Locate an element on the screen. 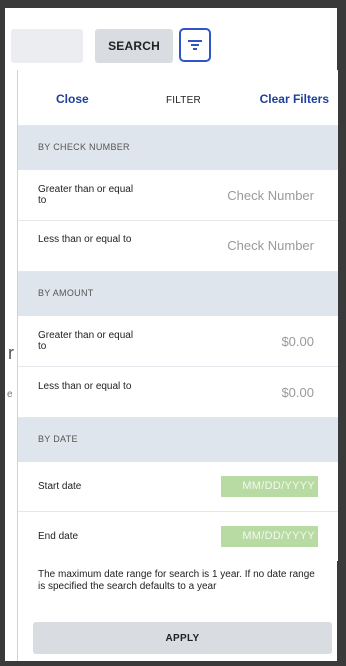  amount-max-label: Less than or equal to is located at coordinates (85, 386).